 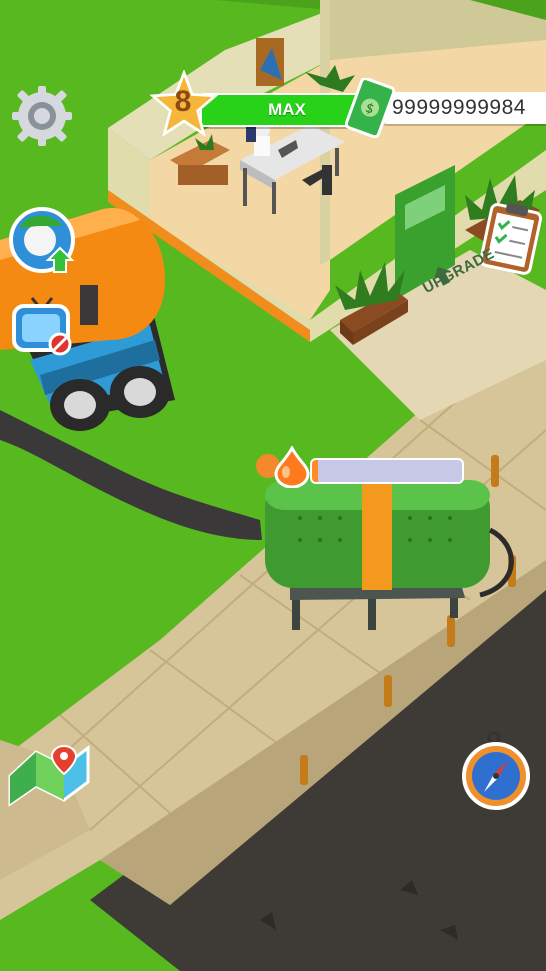 I want to click on compass-button, so click(x=498, y=773).